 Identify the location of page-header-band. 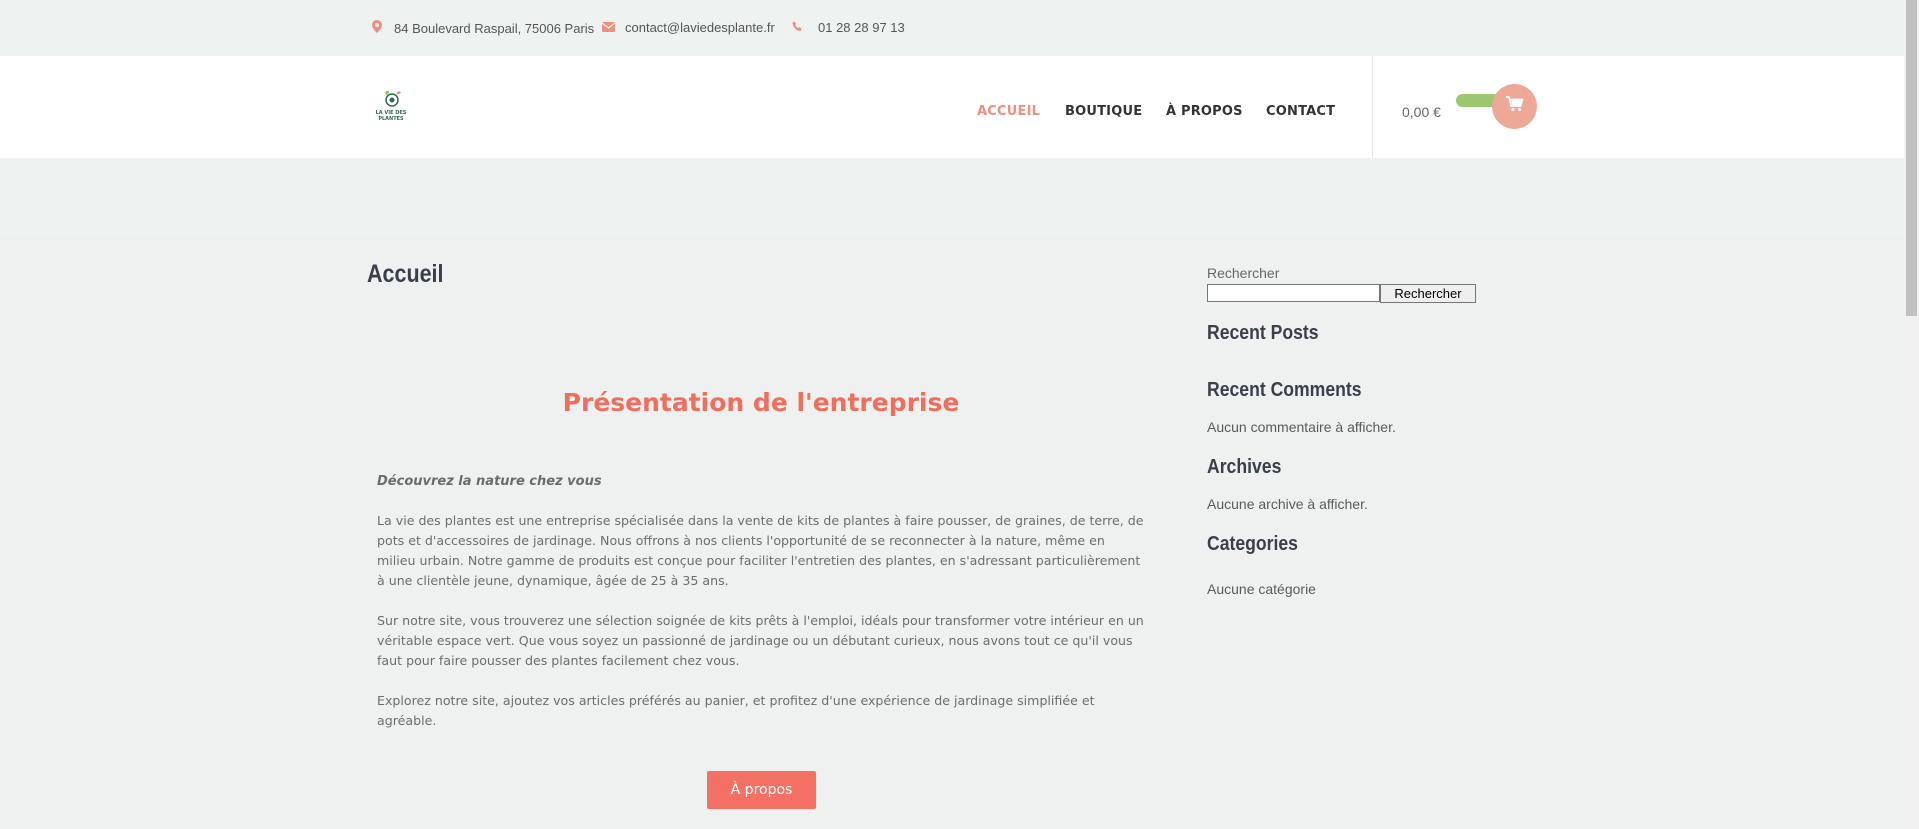
(952, 197).